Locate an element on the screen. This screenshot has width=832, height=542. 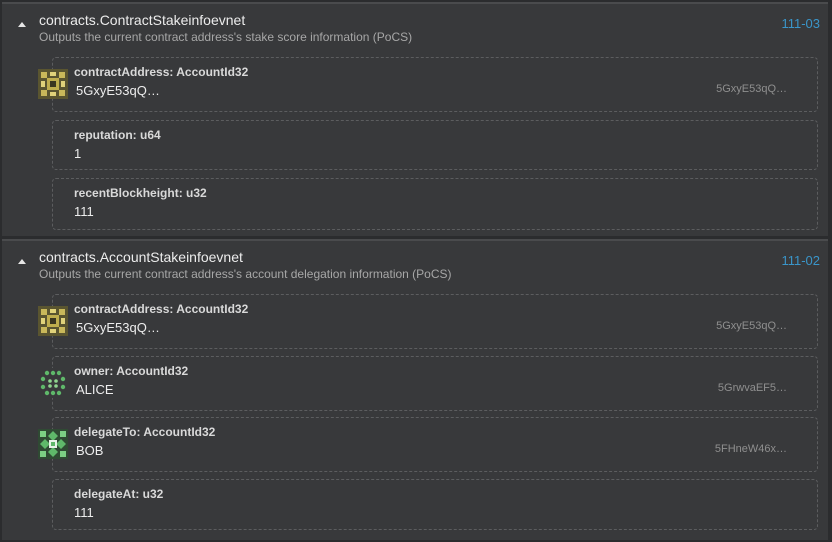
param-label: delegateAt: u32 is located at coordinates (119, 494).